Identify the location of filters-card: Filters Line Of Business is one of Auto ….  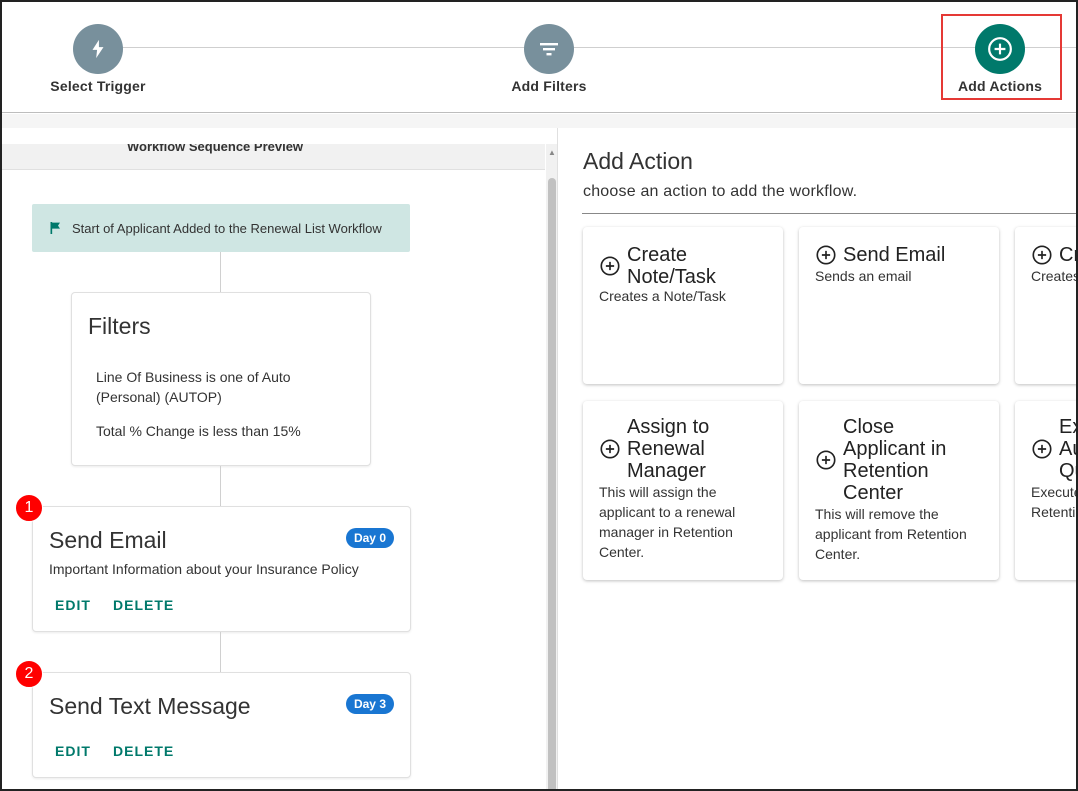
(221, 379).